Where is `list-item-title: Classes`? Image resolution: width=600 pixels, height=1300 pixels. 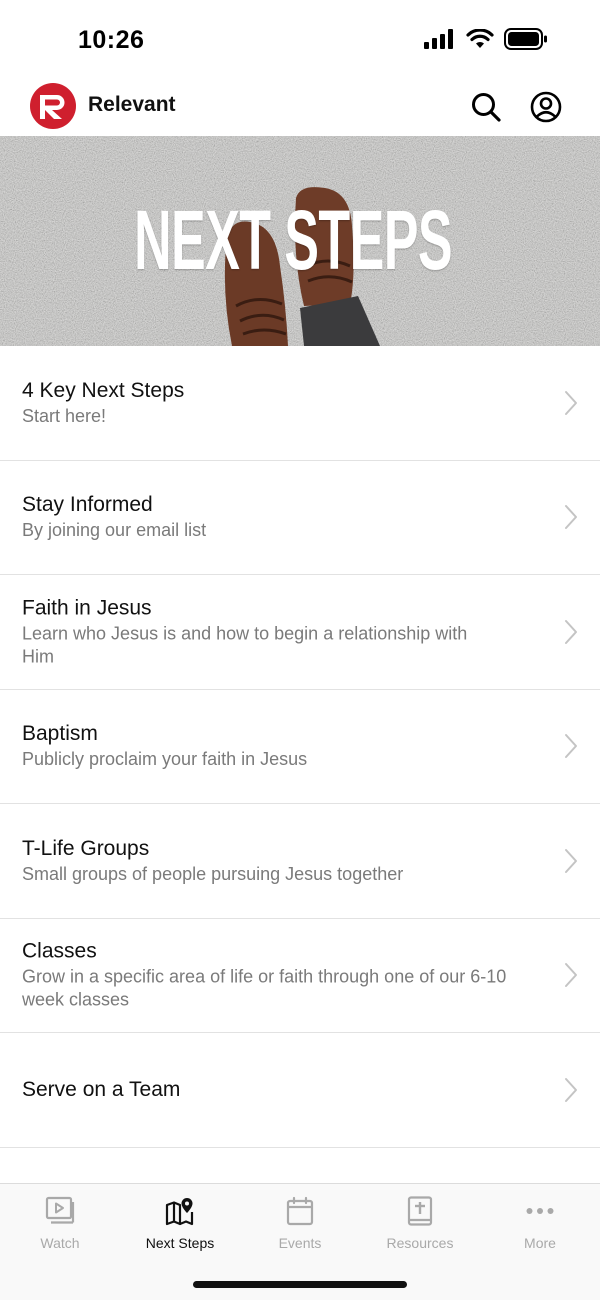 list-item-title: Classes is located at coordinates (59, 951).